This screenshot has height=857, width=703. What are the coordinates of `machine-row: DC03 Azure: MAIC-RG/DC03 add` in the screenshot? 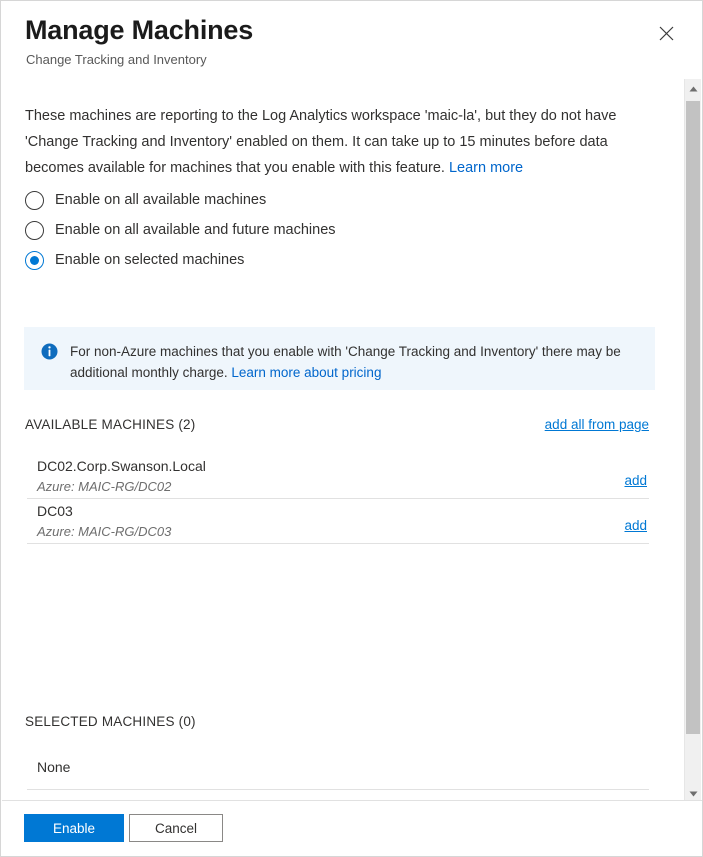 It's located at (338, 521).